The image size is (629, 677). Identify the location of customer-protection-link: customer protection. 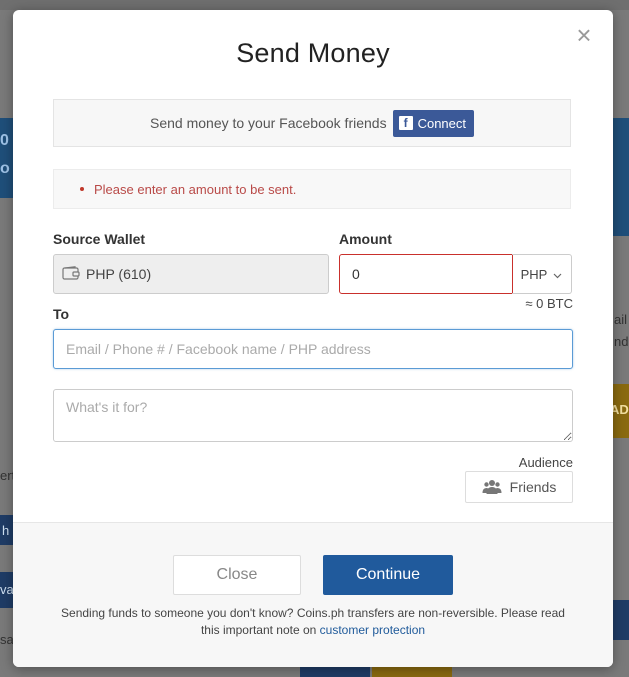
(372, 630).